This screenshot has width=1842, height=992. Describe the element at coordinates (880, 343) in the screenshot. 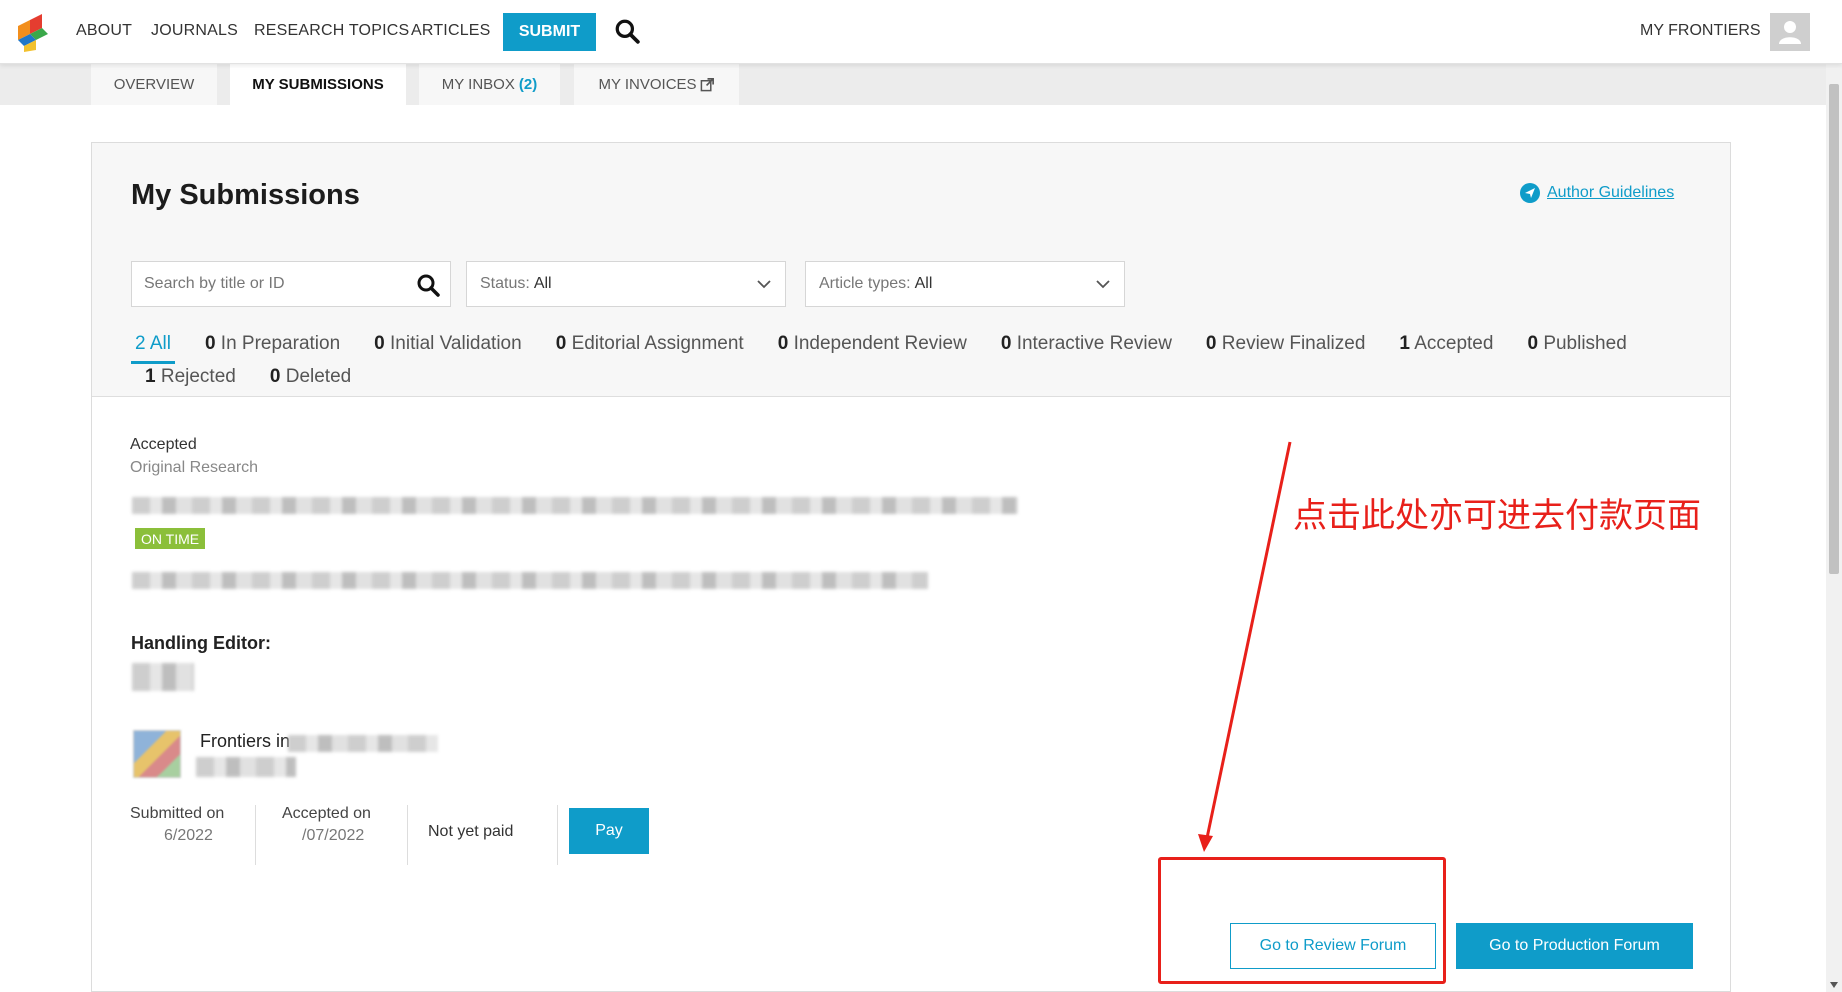

I see `filter-label: Independent Review` at that location.